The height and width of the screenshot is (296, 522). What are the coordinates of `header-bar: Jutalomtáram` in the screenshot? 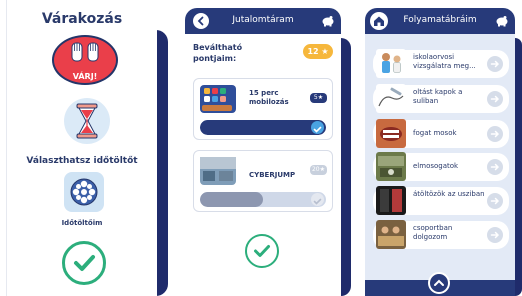 It's located at (263, 21).